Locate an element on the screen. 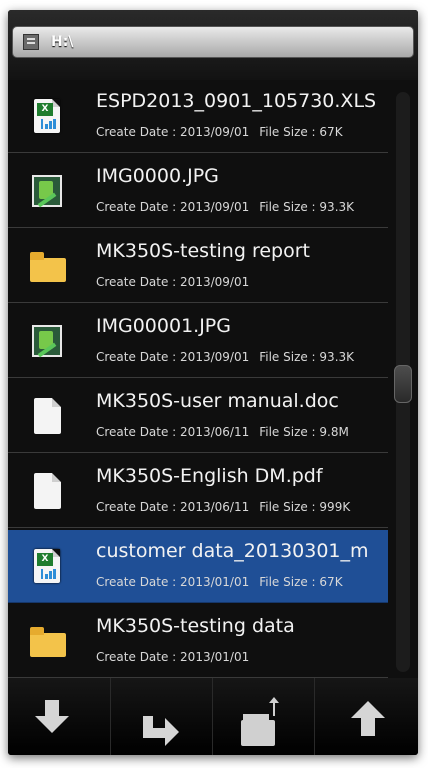 The height and width of the screenshot is (768, 428). file-meta: Create Date : 2013/09/01 File Size : 67K is located at coordinates (219, 132).